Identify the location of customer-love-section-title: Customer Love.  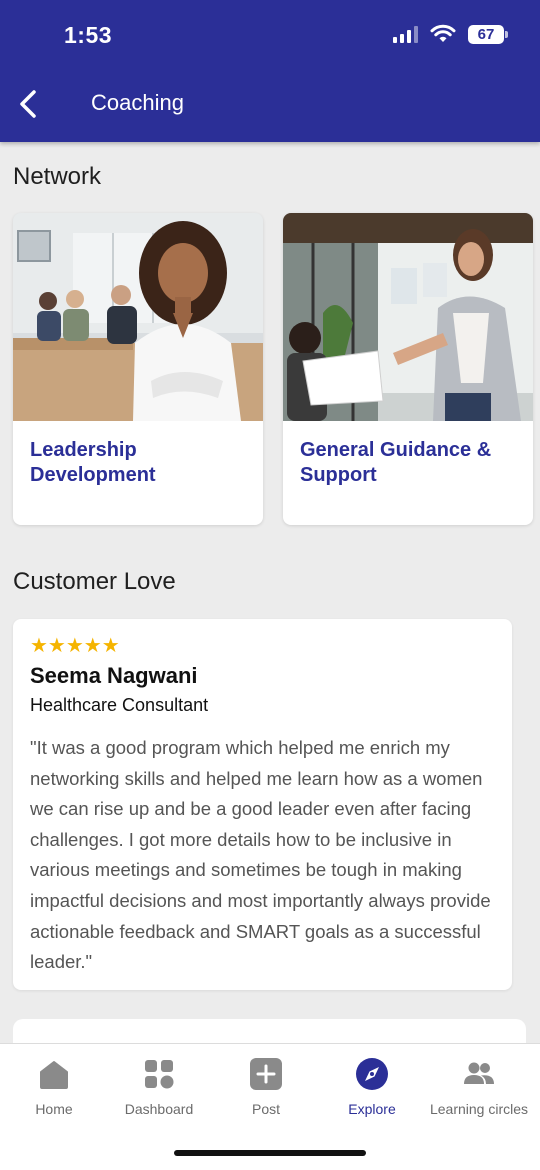
(94, 581).